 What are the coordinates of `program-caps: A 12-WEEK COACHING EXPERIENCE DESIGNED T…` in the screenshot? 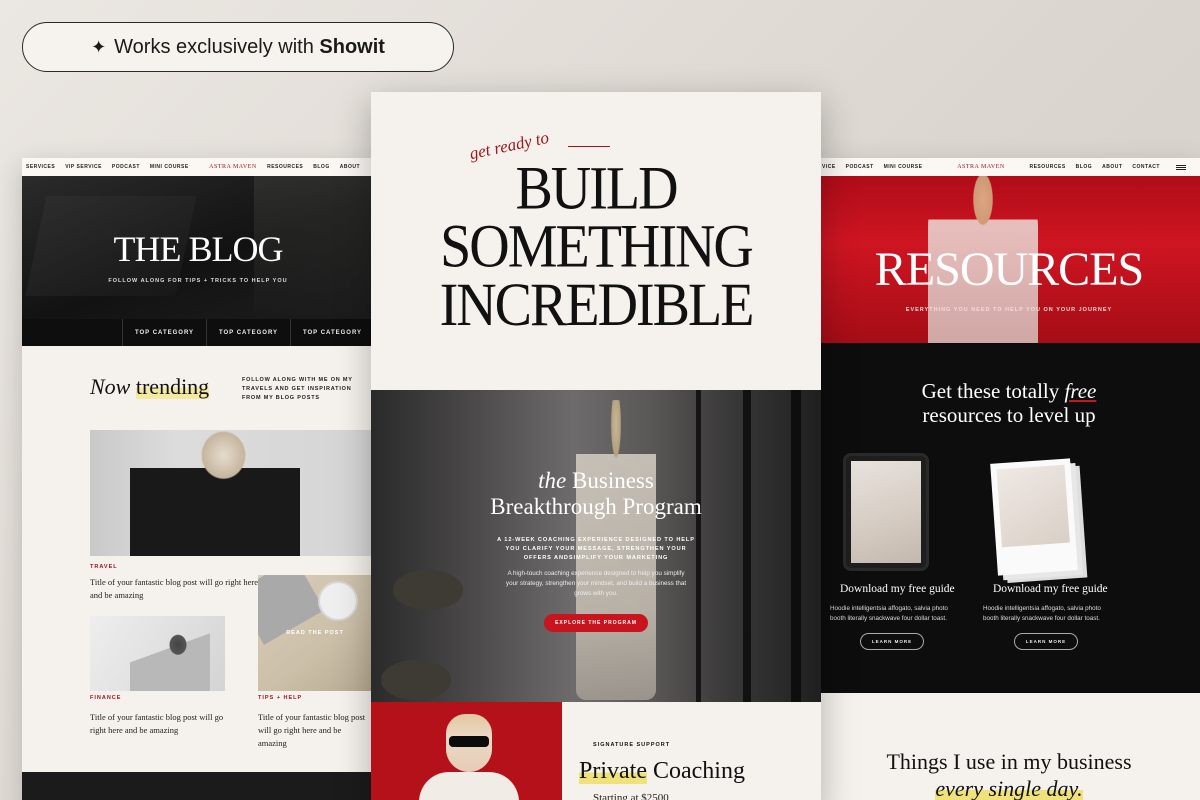 It's located at (596, 549).